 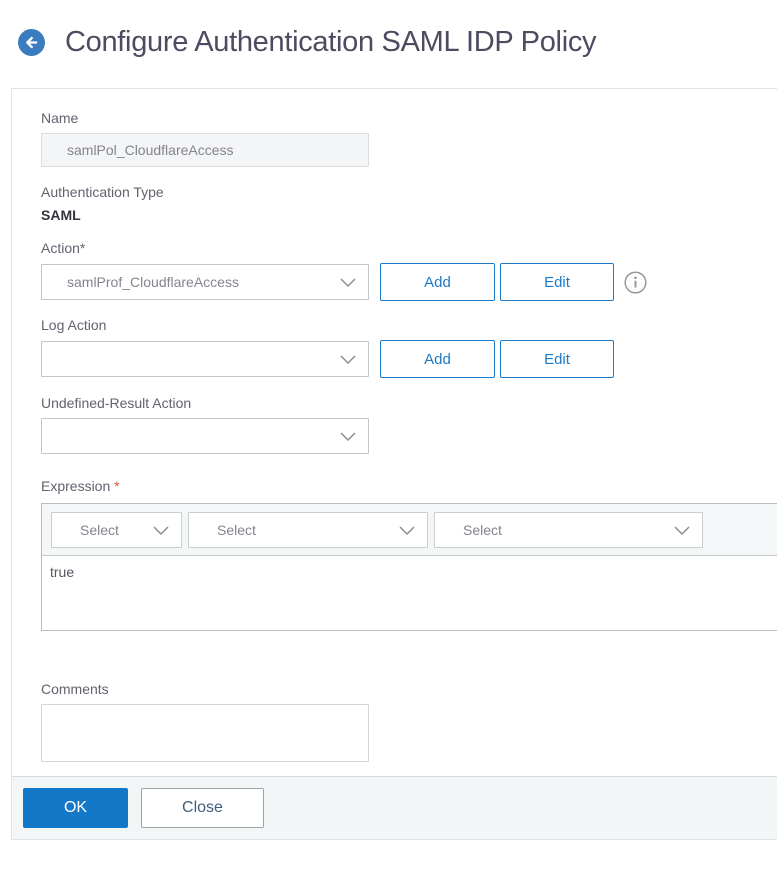 I want to click on expression-input: true, so click(x=409, y=593).